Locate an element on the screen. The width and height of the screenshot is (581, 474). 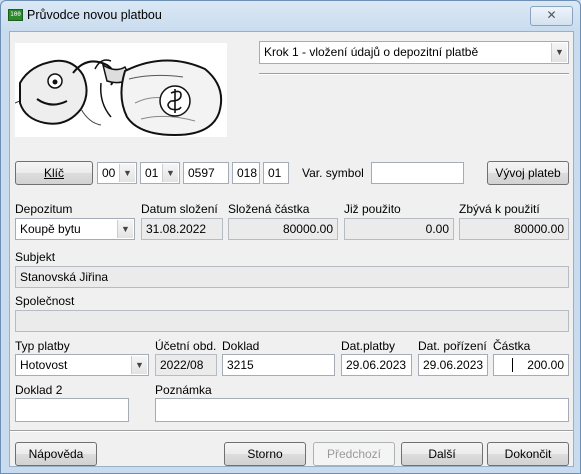
key-part2-value: 01 is located at coordinates (152, 173).